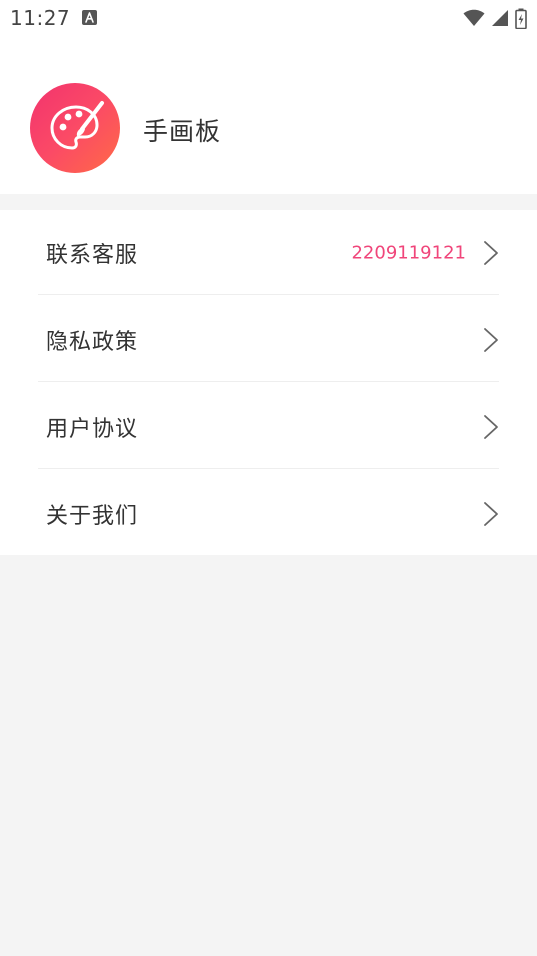 Image resolution: width=537 pixels, height=956 pixels. What do you see at coordinates (268, 339) in the screenshot?
I see `menu-item-privacy-policy: 隐私政策` at bounding box center [268, 339].